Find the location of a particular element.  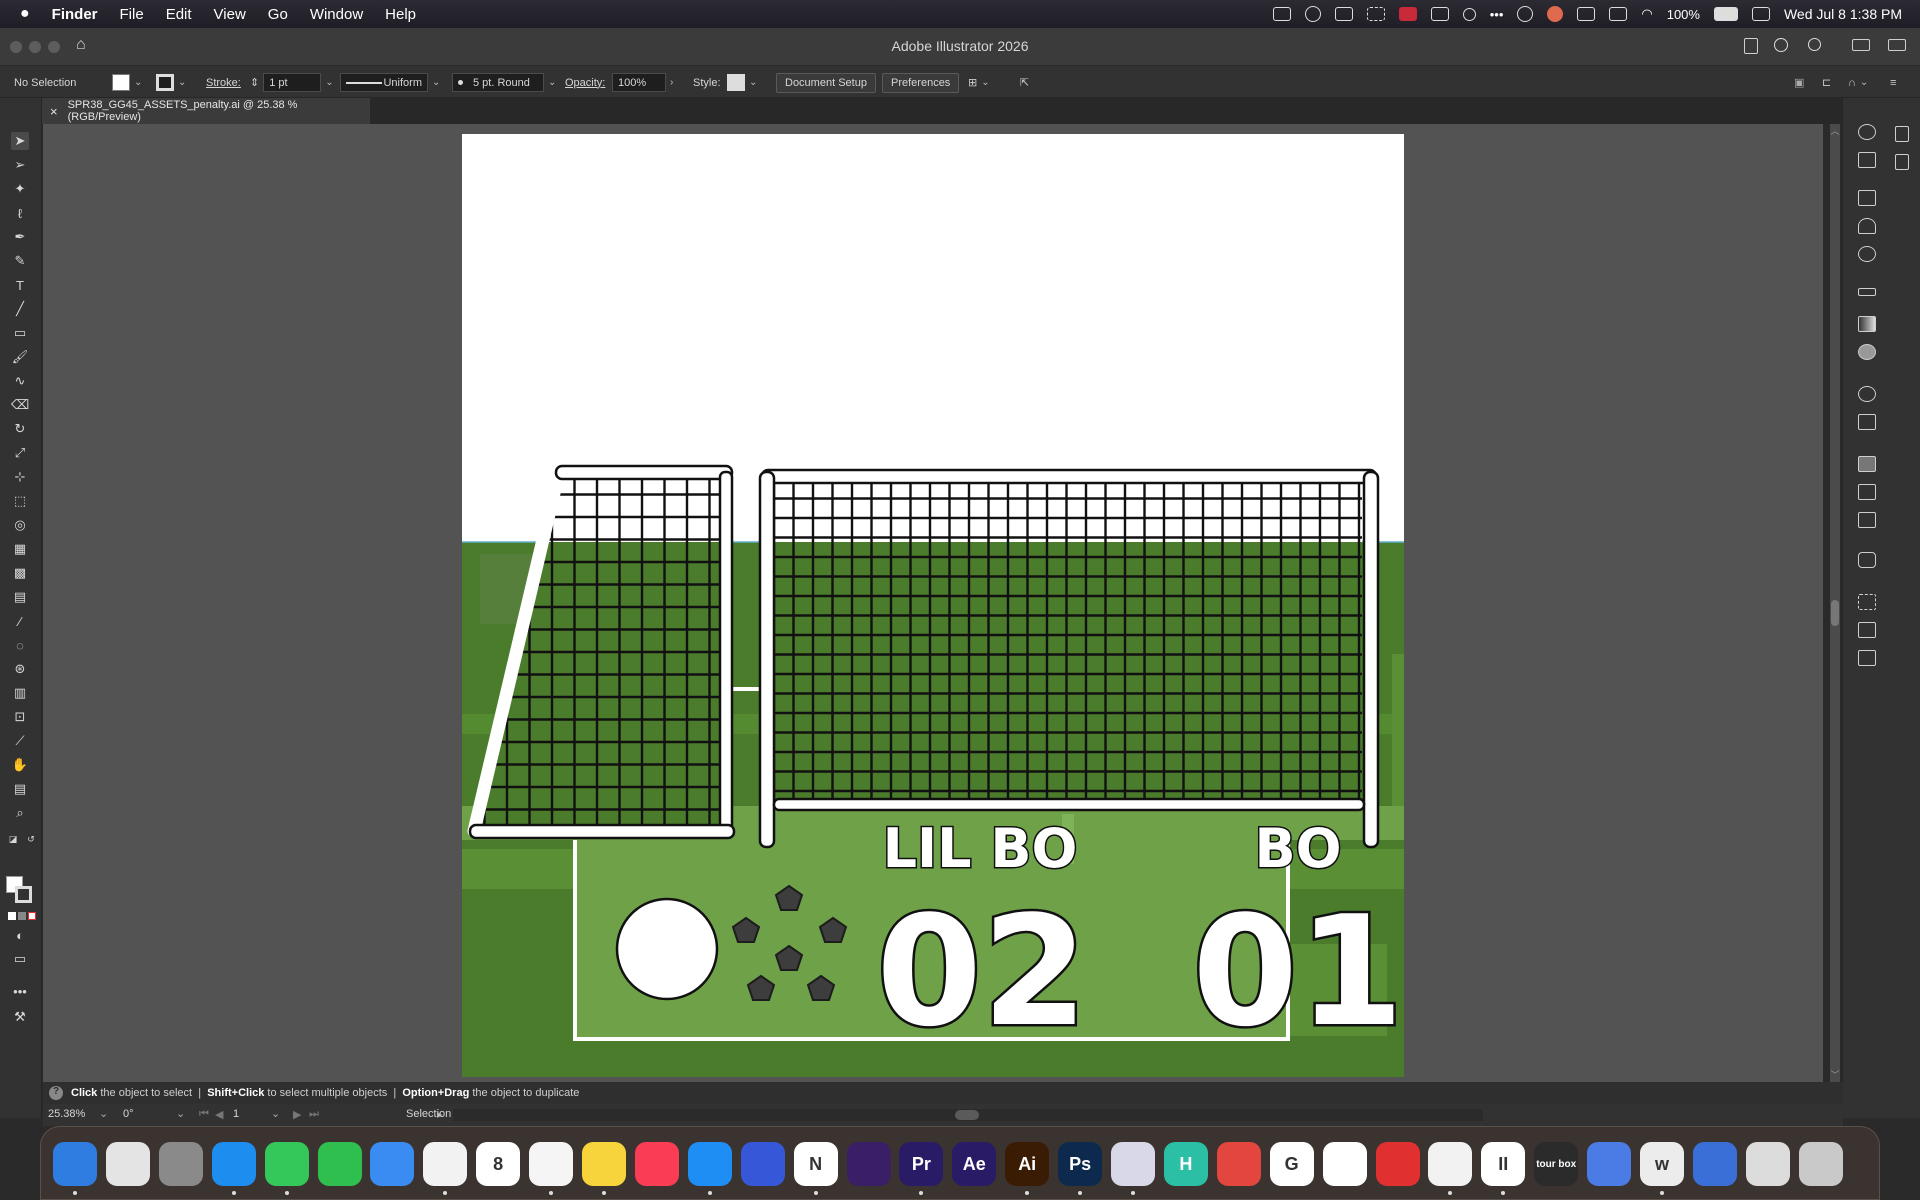

arrange-icon: ⊞ is located at coordinates (972, 82).